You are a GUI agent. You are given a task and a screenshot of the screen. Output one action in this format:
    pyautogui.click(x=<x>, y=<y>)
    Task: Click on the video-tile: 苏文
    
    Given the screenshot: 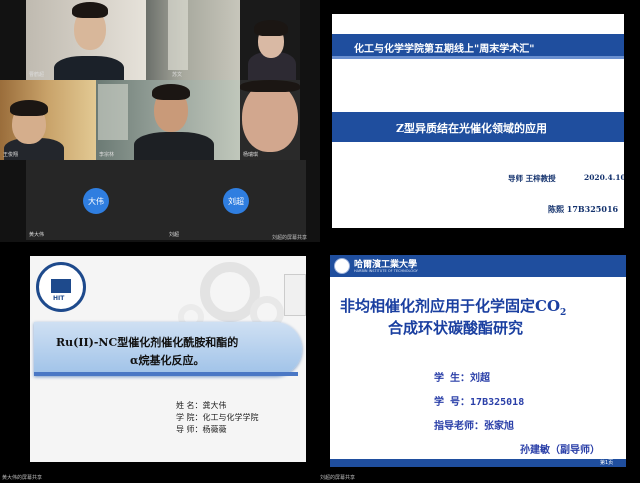 What is the action you would take?
    pyautogui.click(x=193, y=40)
    